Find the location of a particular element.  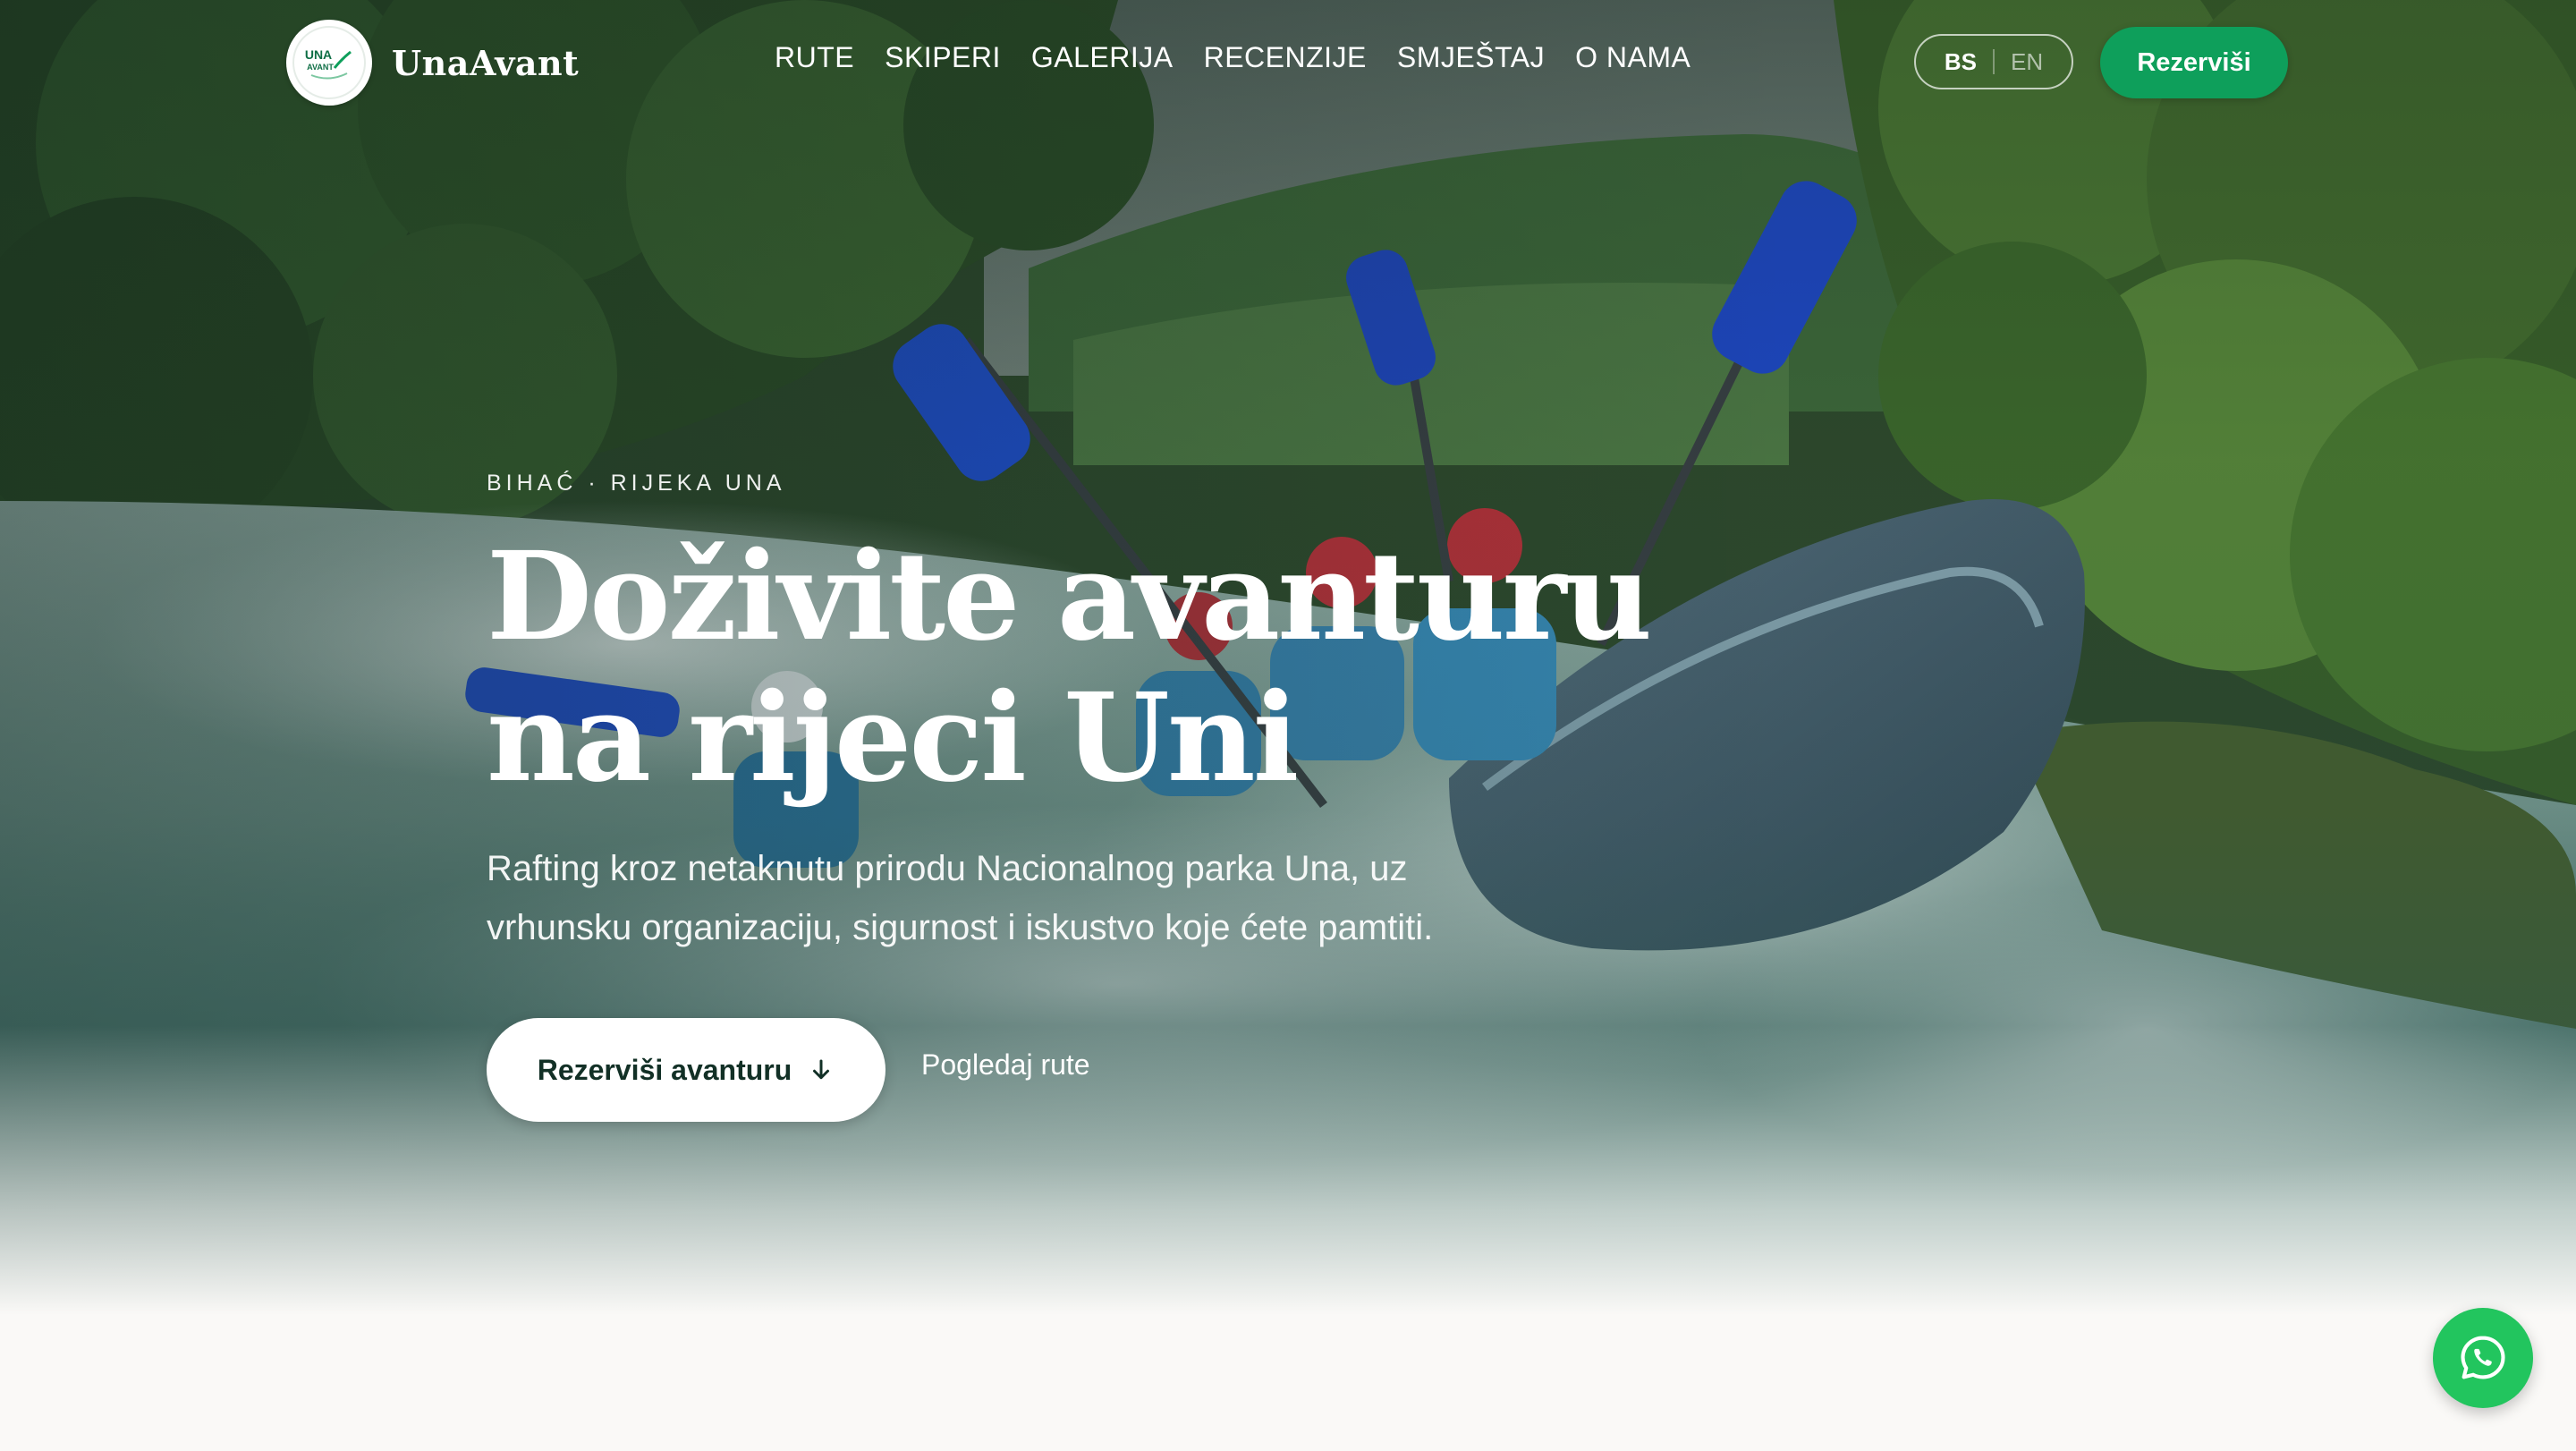

logo-badge-line2: AVANT is located at coordinates (320, 67).